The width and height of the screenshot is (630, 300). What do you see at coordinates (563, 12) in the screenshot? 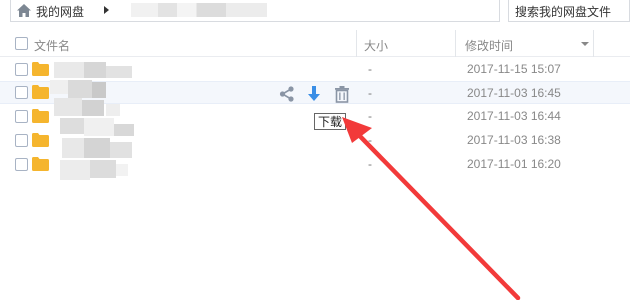
I see `search-placeholder: 搜索我的网盘文件` at bounding box center [563, 12].